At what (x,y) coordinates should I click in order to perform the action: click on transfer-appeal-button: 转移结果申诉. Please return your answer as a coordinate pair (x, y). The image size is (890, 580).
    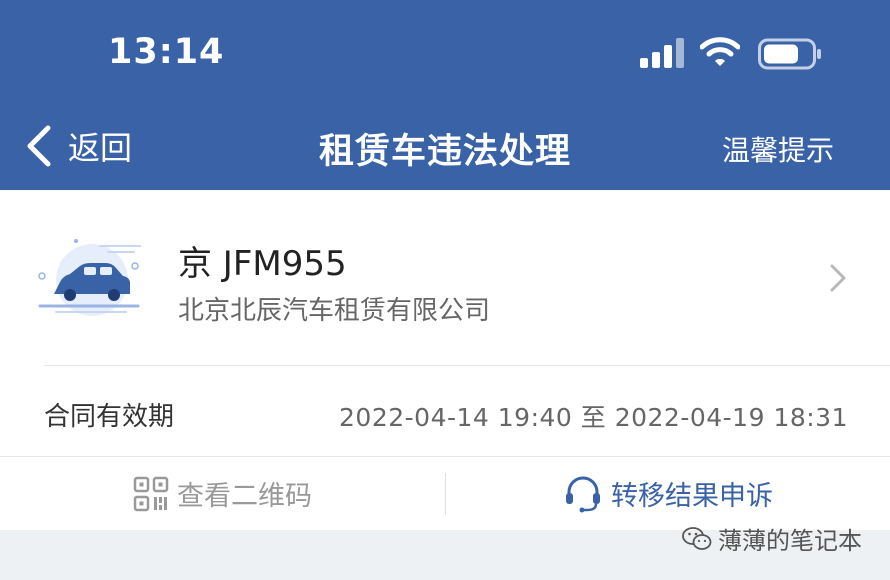
    Looking at the image, I should click on (668, 493).